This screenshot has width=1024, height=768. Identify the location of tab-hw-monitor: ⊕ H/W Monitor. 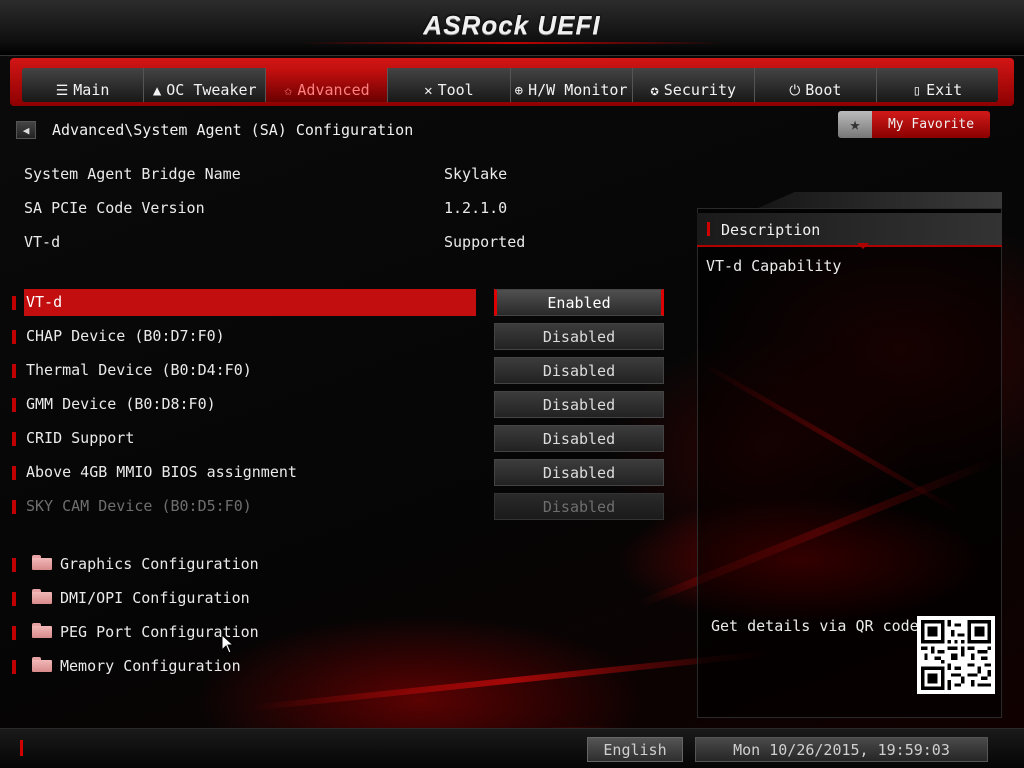
(571, 85).